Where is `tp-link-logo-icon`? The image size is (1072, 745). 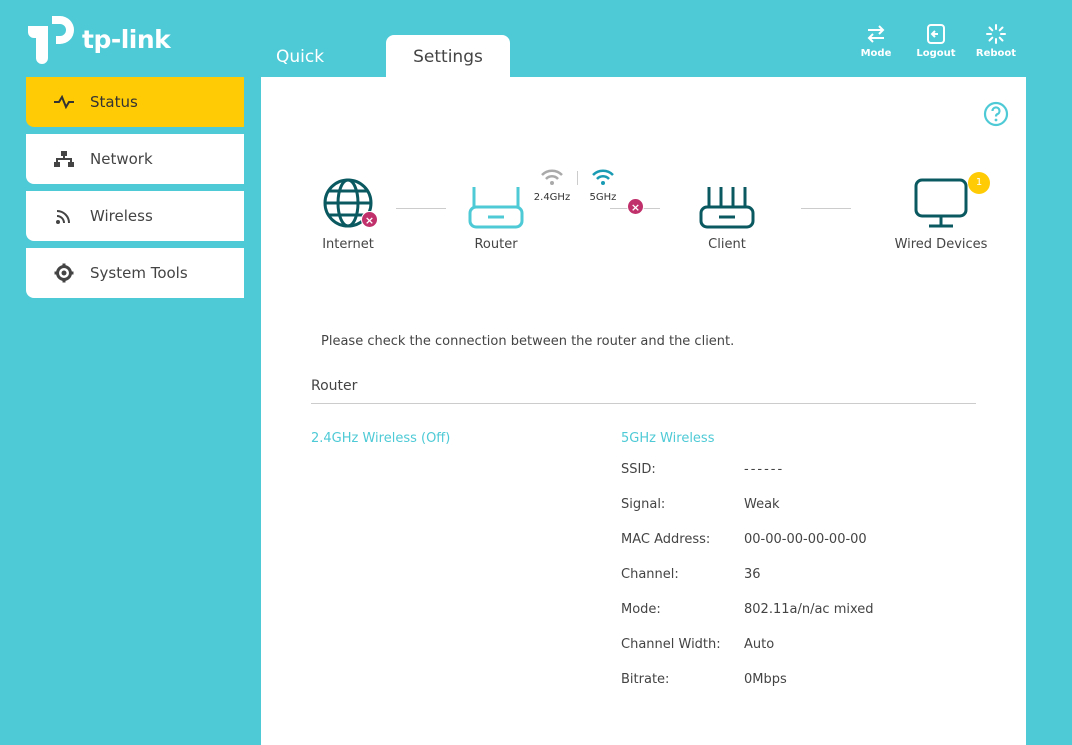
tp-link-logo-icon is located at coordinates (51, 40).